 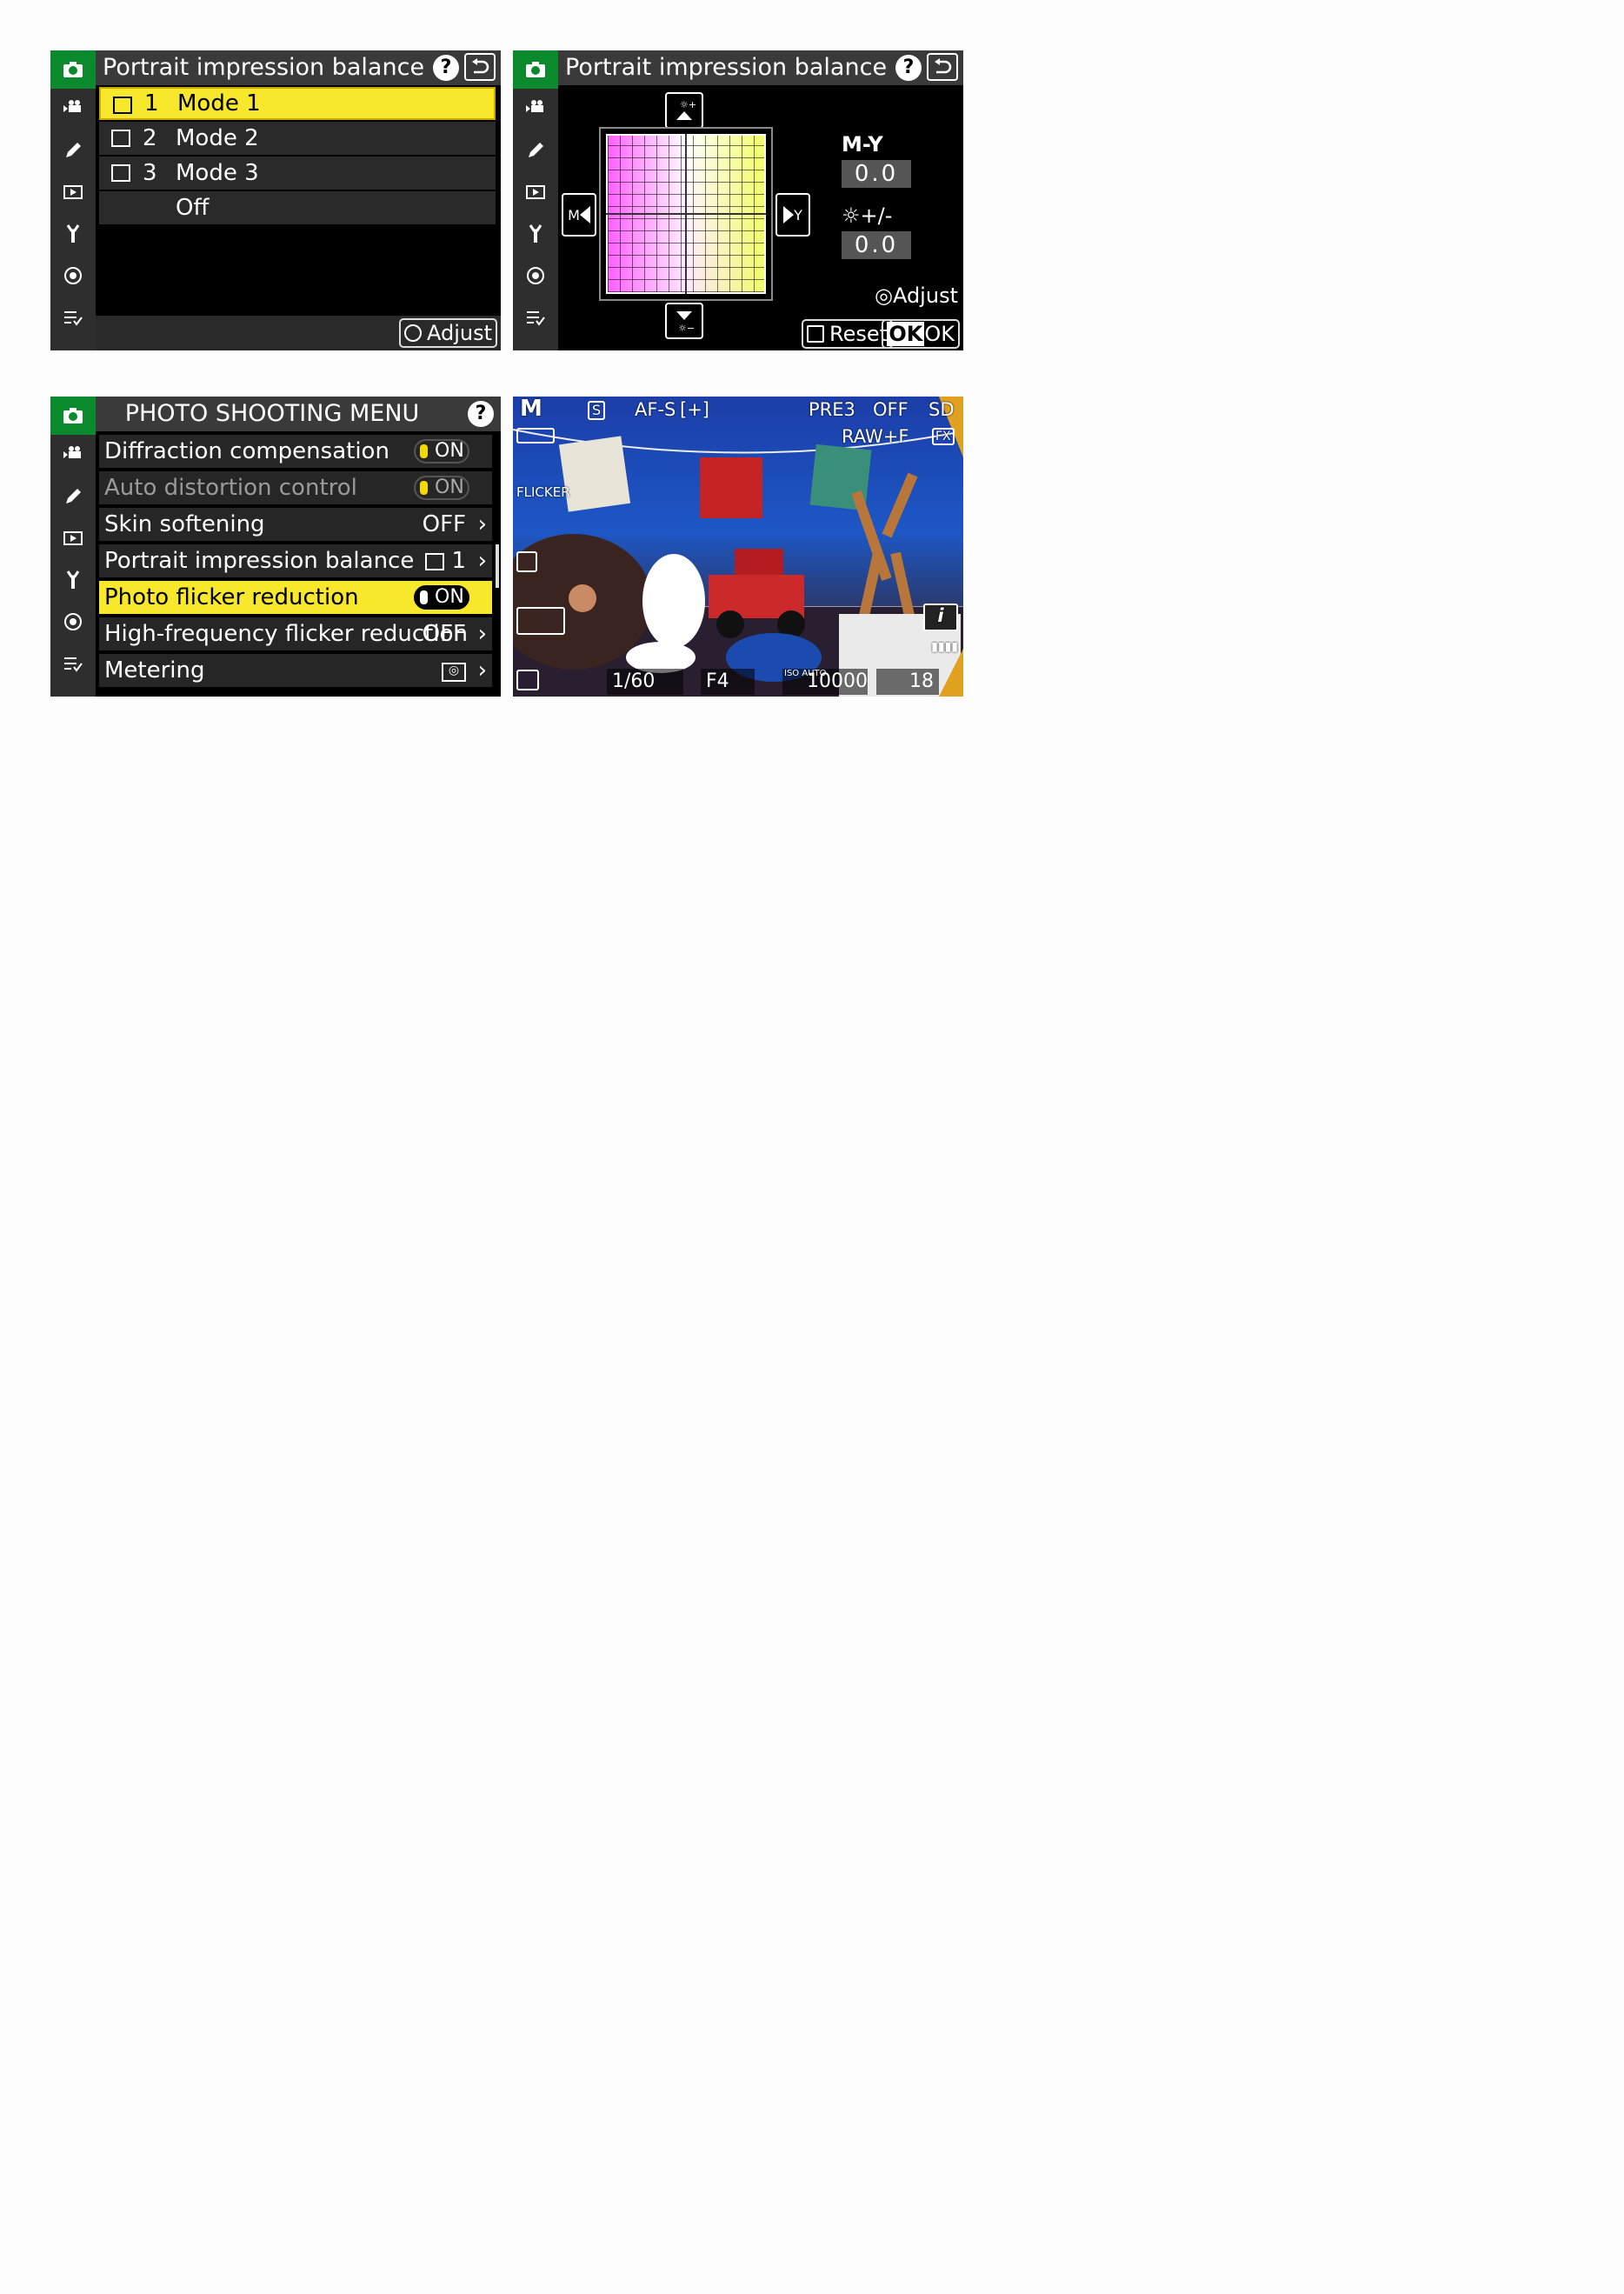 What do you see at coordinates (247, 451) in the screenshot?
I see `menu-item-label: Diffraction compensation` at bounding box center [247, 451].